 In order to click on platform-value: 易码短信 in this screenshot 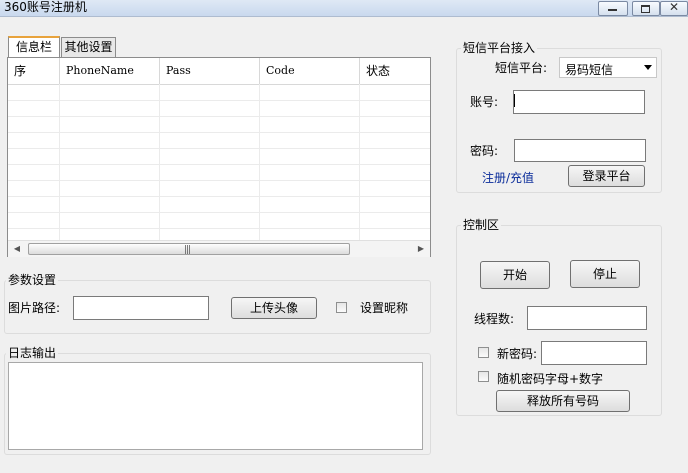, I will do `click(589, 70)`.